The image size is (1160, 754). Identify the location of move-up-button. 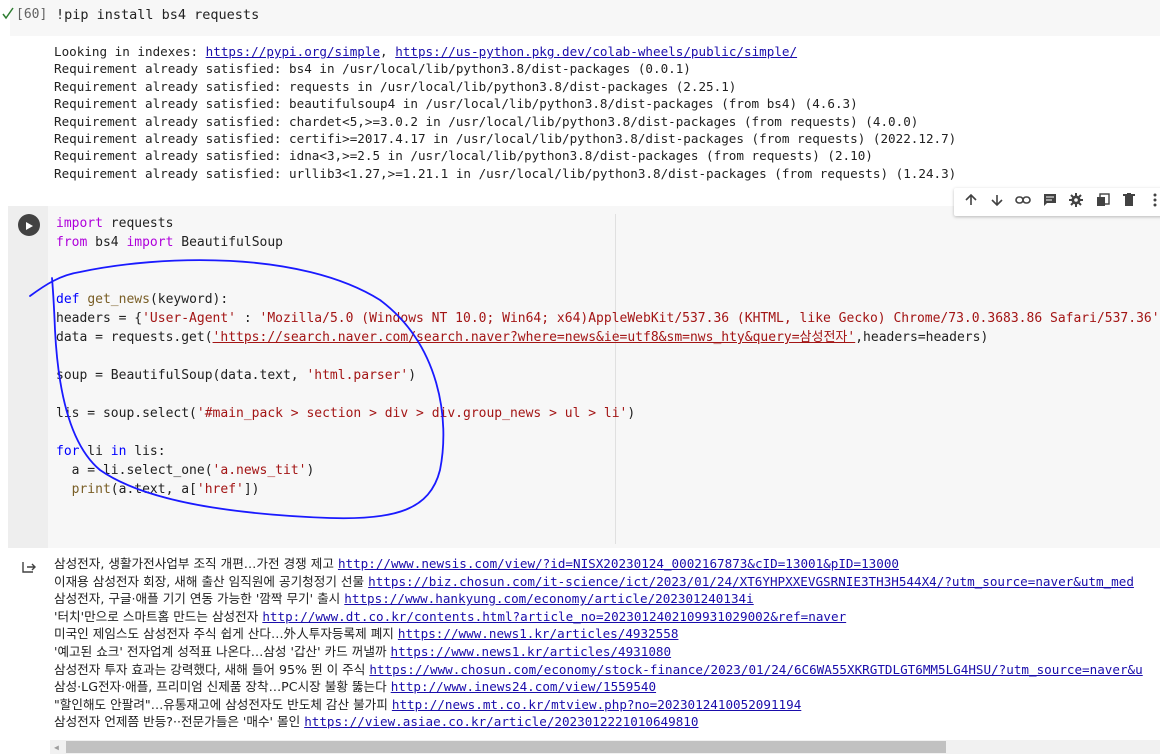
(970, 202).